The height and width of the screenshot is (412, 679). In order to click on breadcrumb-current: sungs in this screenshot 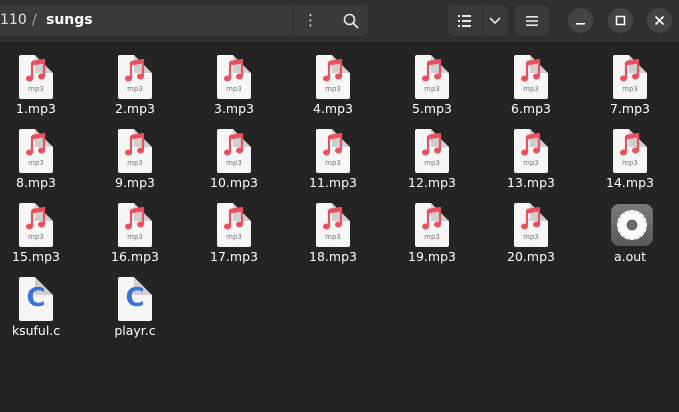, I will do `click(69, 20)`.